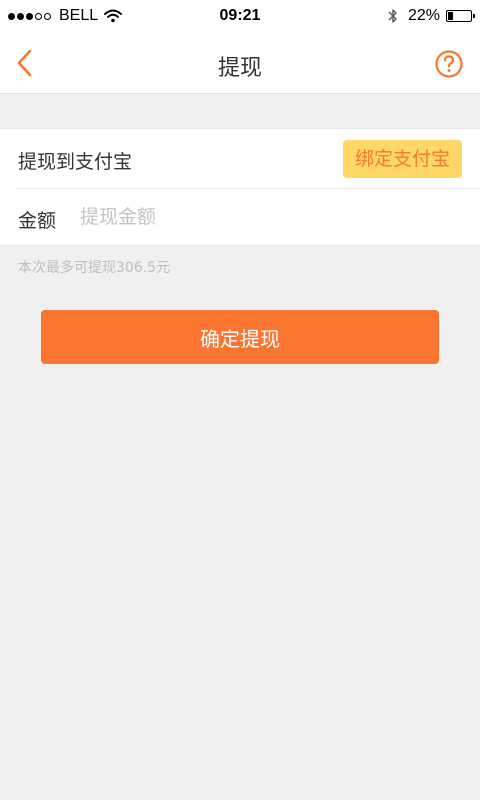 The height and width of the screenshot is (800, 480). I want to click on amount-label: 金额, so click(37, 221).